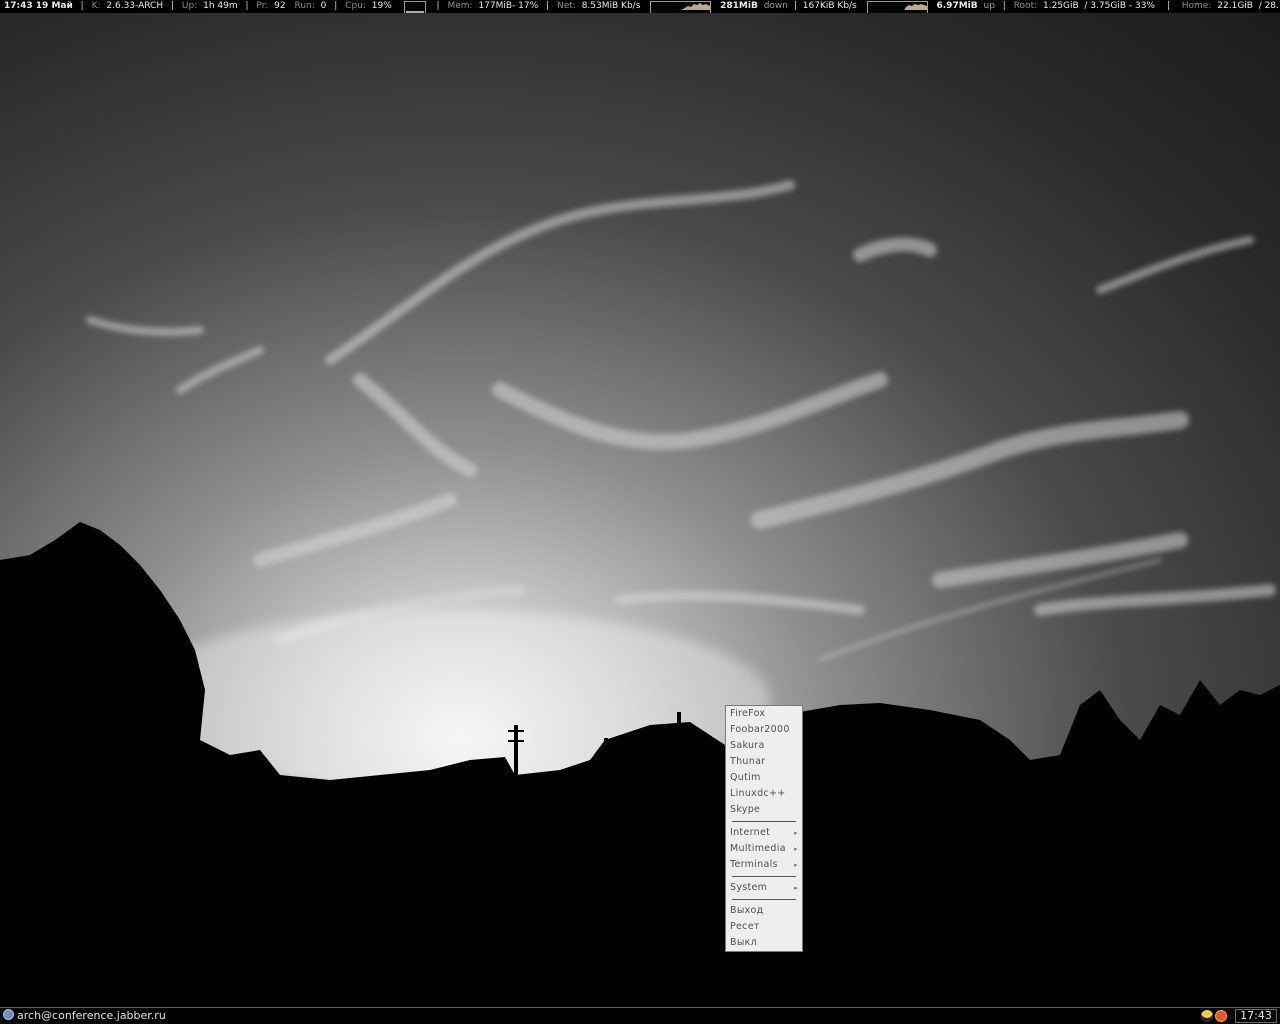 The width and height of the screenshot is (1280, 1024). I want to click on cpu-graph-fill, so click(414, 12).